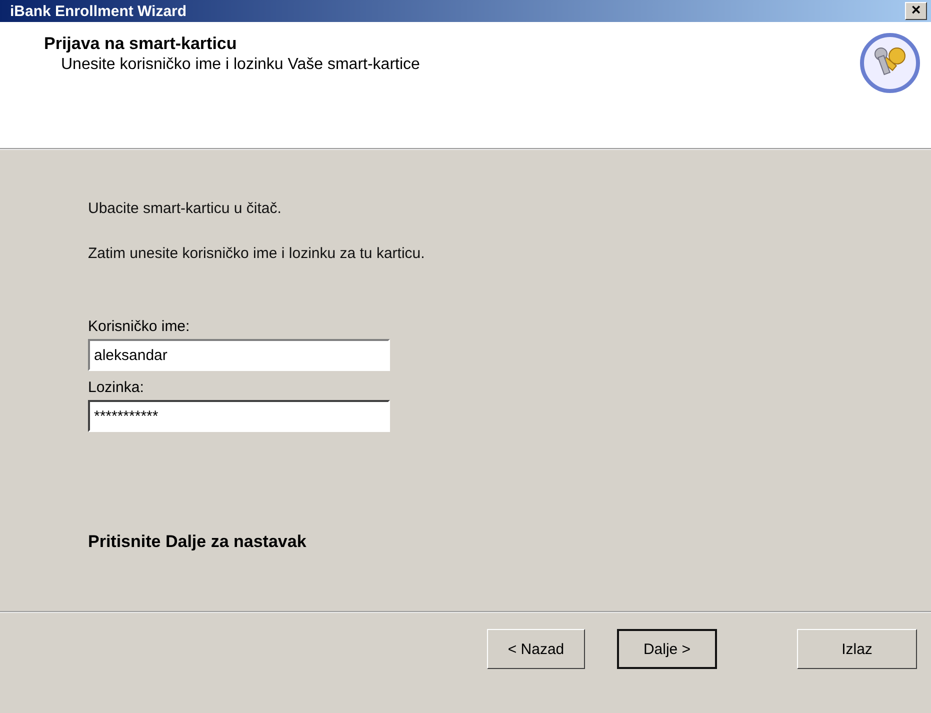  Describe the element at coordinates (857, 649) in the screenshot. I see `exit-button: Izlaz` at that location.